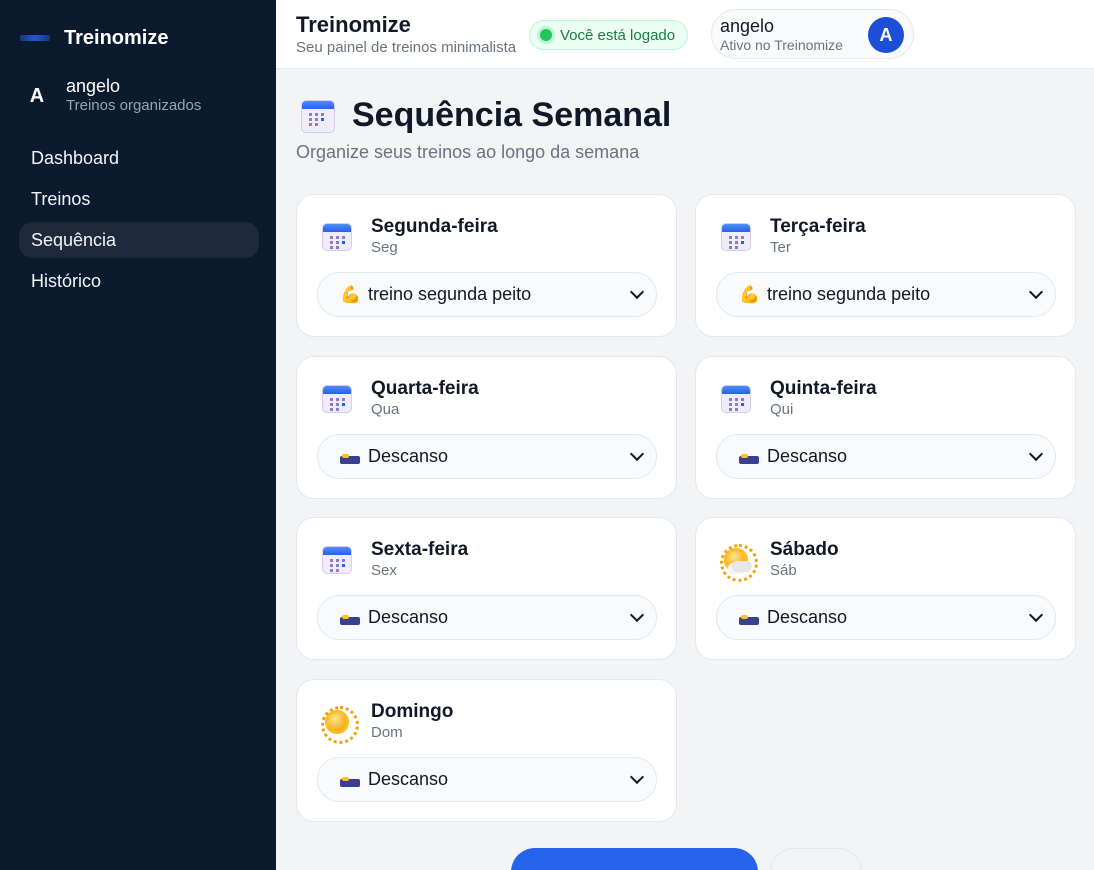 The image size is (1094, 870). What do you see at coordinates (885, 427) in the screenshot?
I see `day-card-quinta: Quinta-feira Qui Descanso` at bounding box center [885, 427].